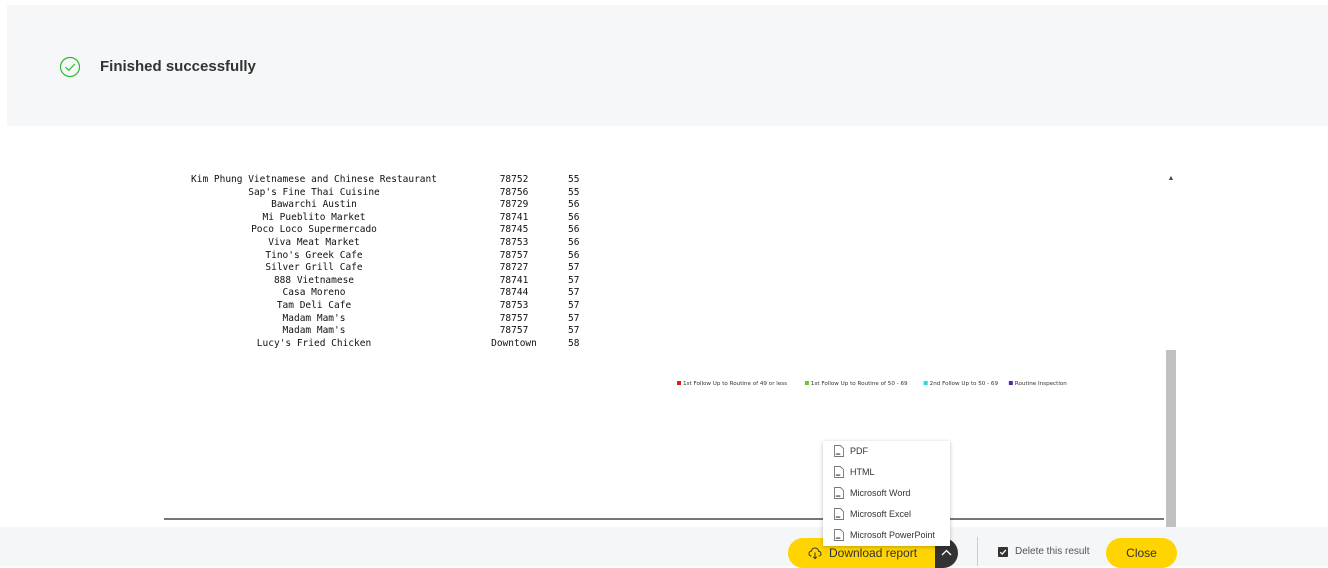 The width and height of the screenshot is (1328, 568). Describe the element at coordinates (314, 305) in the screenshot. I see `restaurant-name-cell: Tam Deli Cafe` at that location.